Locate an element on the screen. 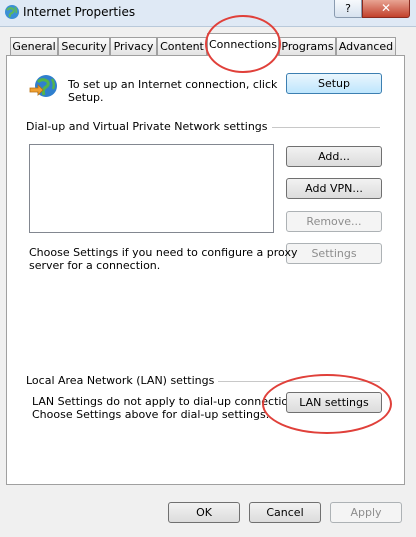 This screenshot has width=416, height=537. setup-button: Setup is located at coordinates (334, 83).